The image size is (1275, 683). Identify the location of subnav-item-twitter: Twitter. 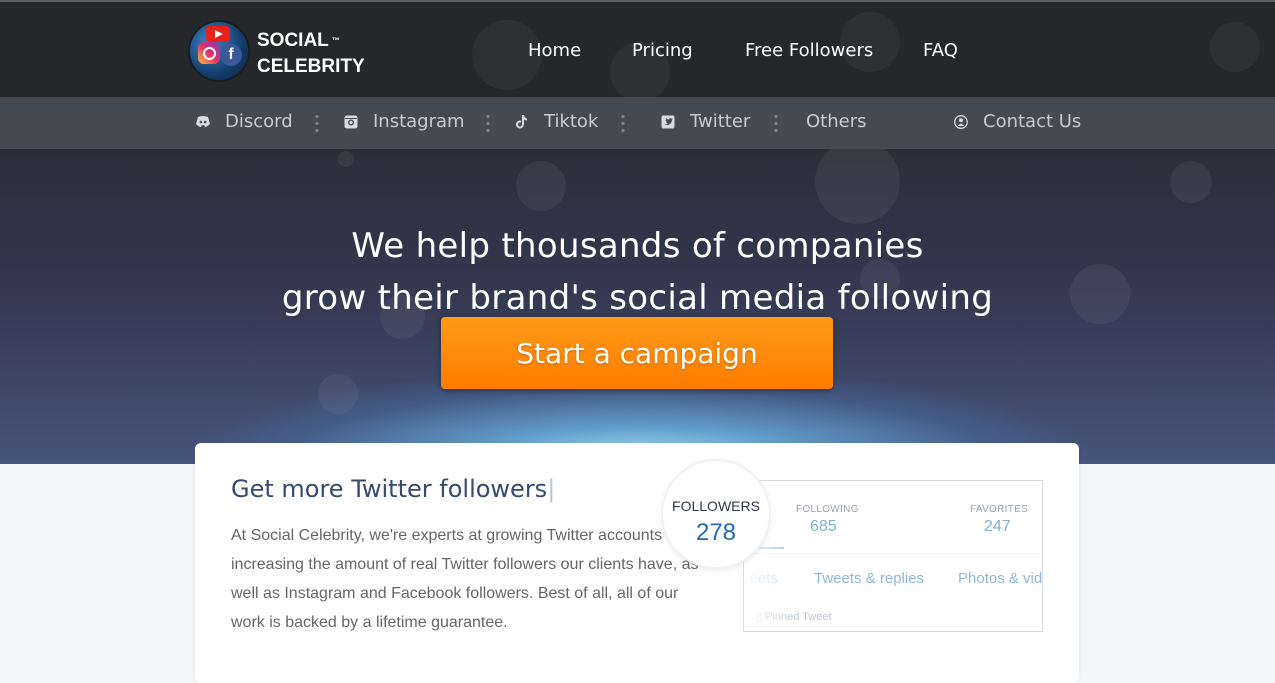
(705, 121).